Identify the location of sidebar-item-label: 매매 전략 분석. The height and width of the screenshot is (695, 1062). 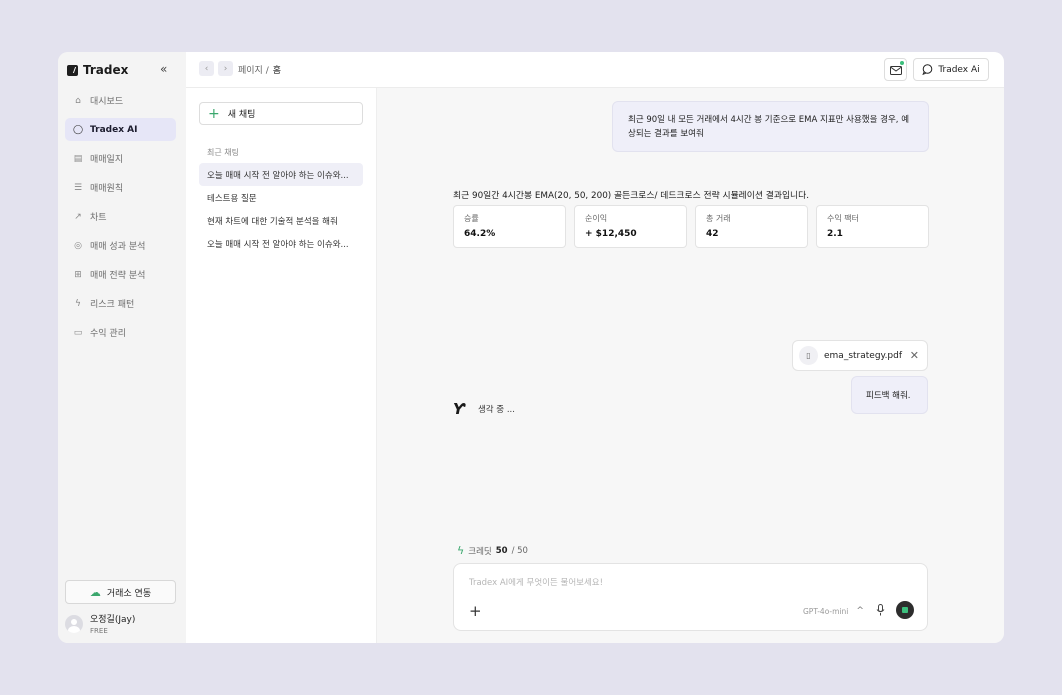
(118, 276).